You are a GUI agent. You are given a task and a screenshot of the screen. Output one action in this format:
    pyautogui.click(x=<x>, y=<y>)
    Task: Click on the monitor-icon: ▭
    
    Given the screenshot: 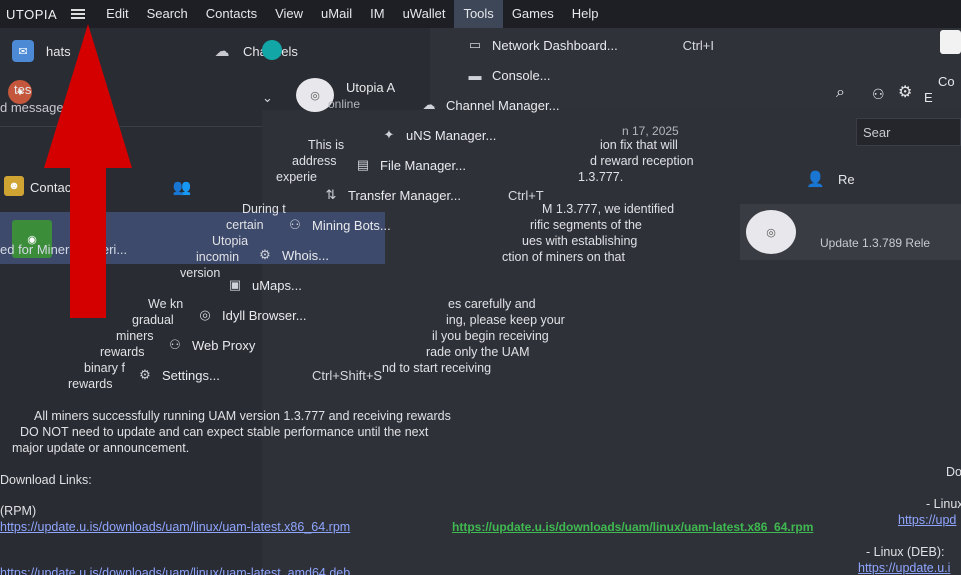 What is the action you would take?
    pyautogui.click(x=475, y=44)
    